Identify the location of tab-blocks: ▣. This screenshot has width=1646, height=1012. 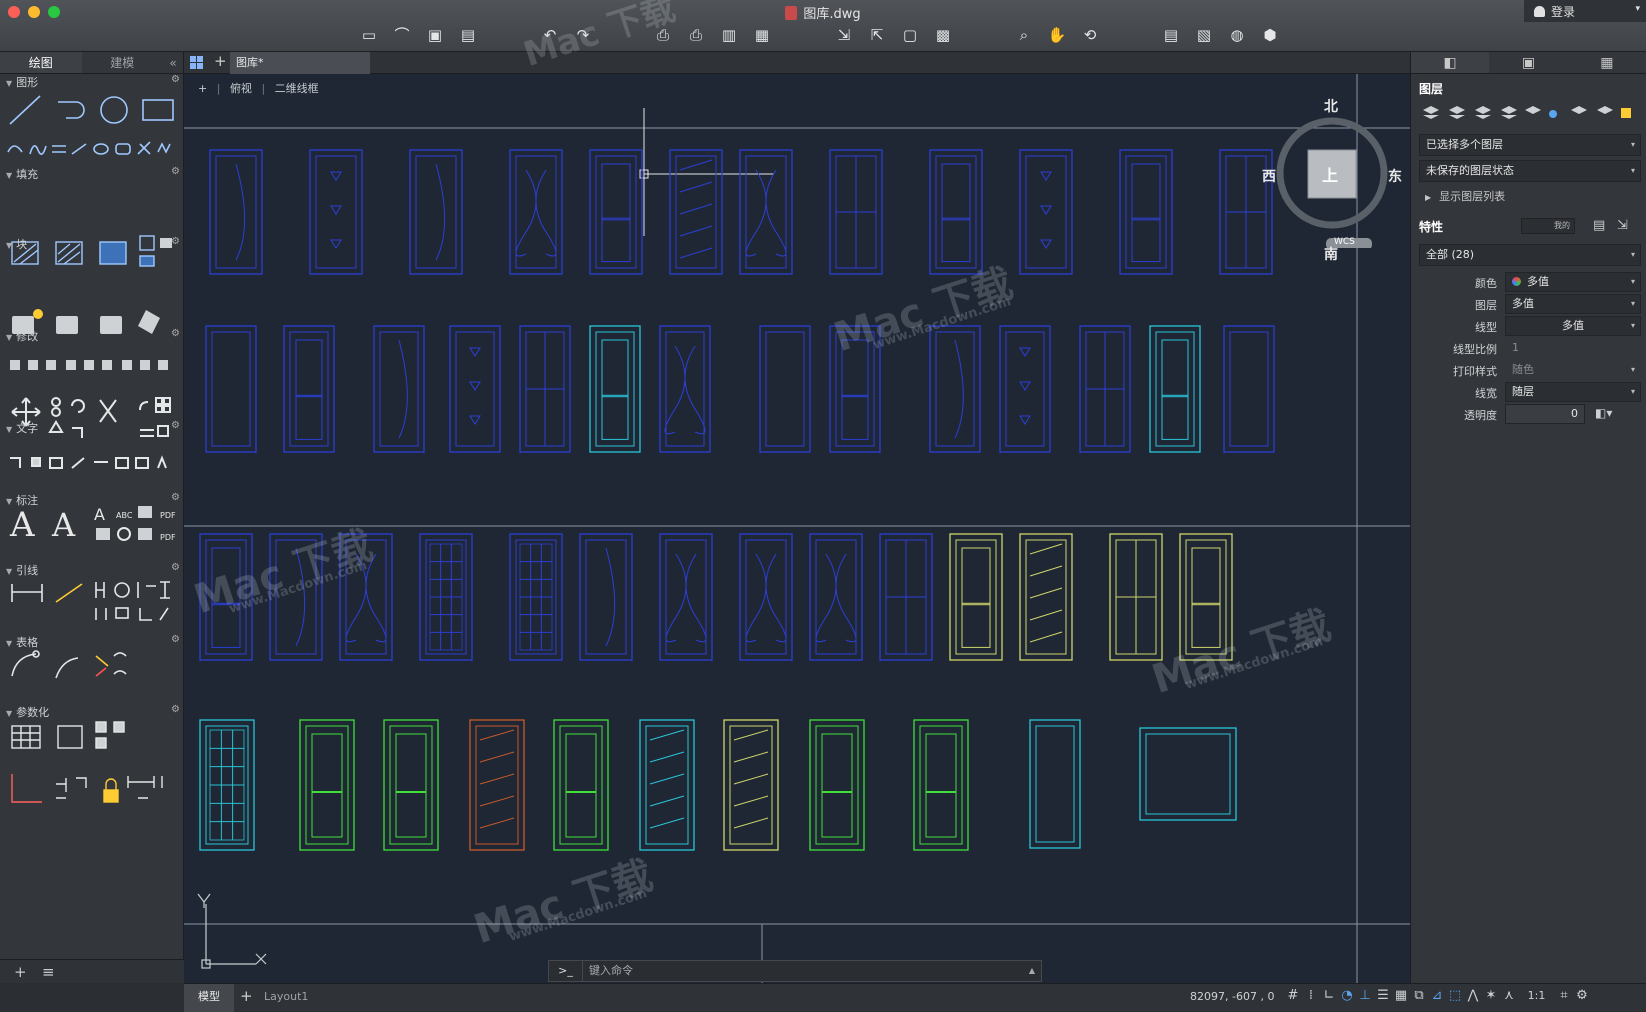
(1528, 62).